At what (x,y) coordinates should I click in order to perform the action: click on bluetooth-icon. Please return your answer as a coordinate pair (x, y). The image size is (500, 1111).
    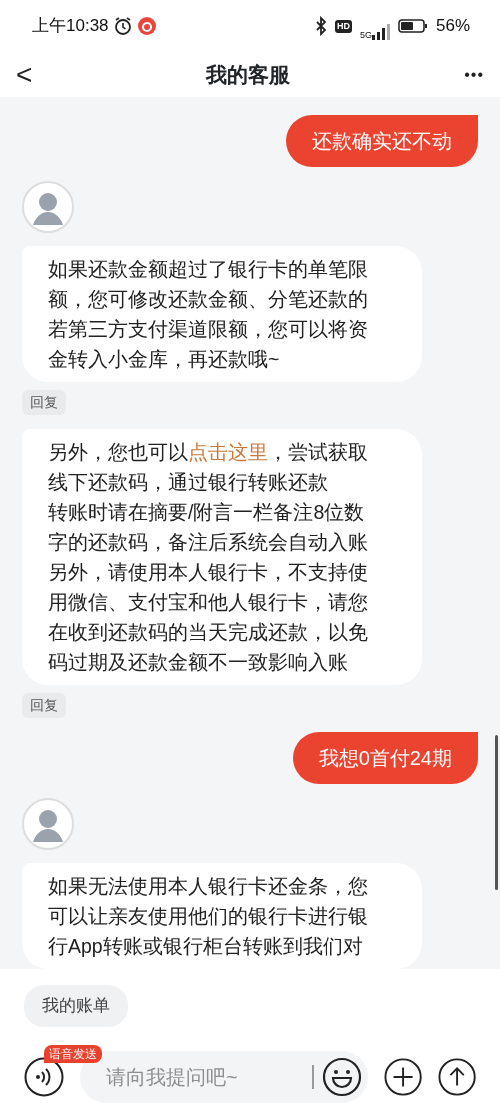
    Looking at the image, I should click on (320, 26).